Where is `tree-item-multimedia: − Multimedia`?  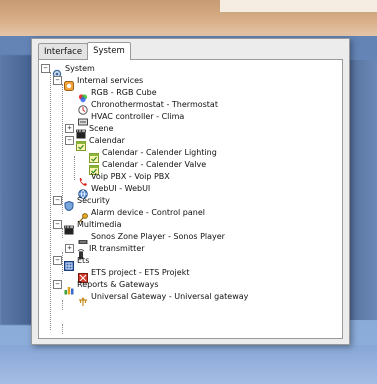 tree-item-multimedia: − Multimedia is located at coordinates (87, 226).